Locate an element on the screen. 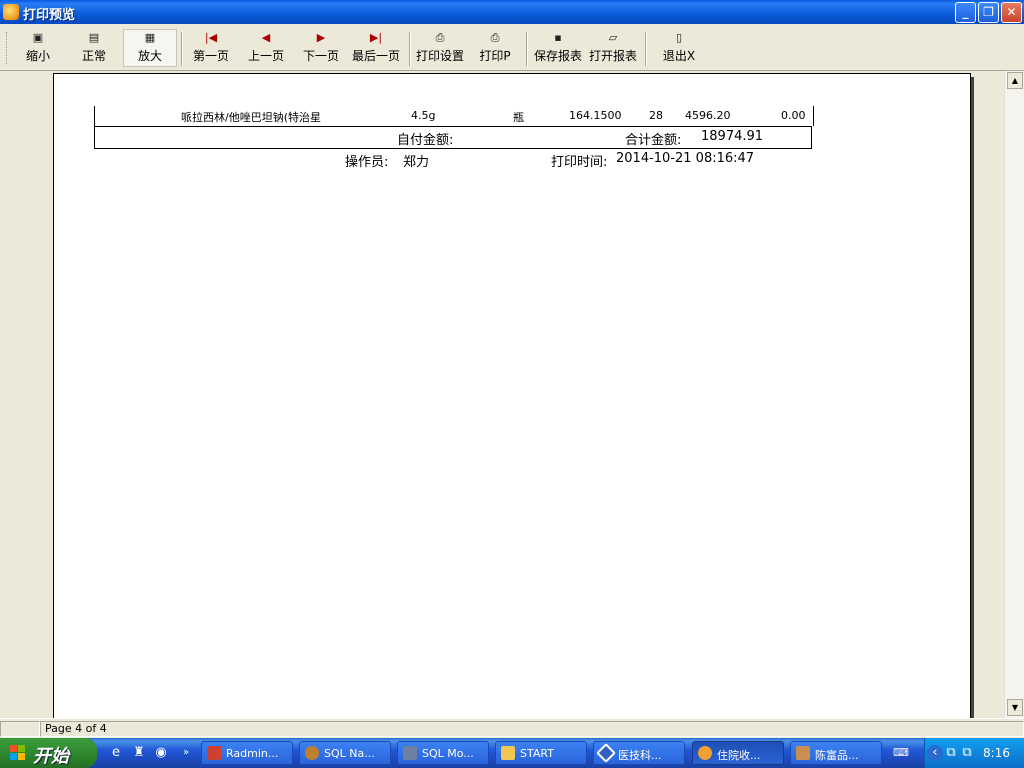 The height and width of the screenshot is (768, 1024). title-bar: 打印预览 _ ❐ ✕ is located at coordinates (512, 12).